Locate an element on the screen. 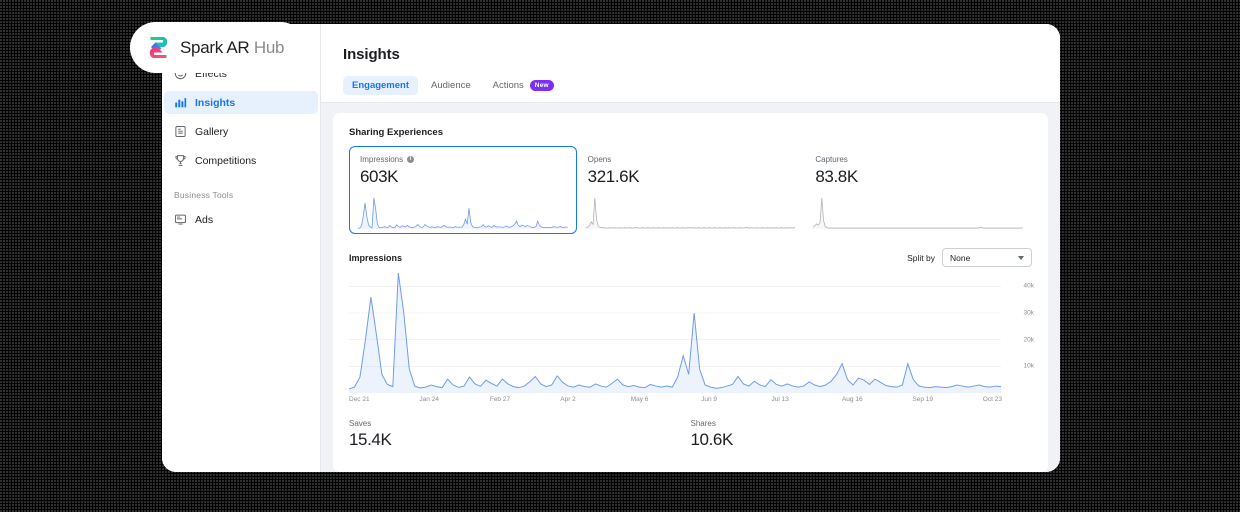 This screenshot has width=1240, height=512. split-by-value: None is located at coordinates (960, 257).